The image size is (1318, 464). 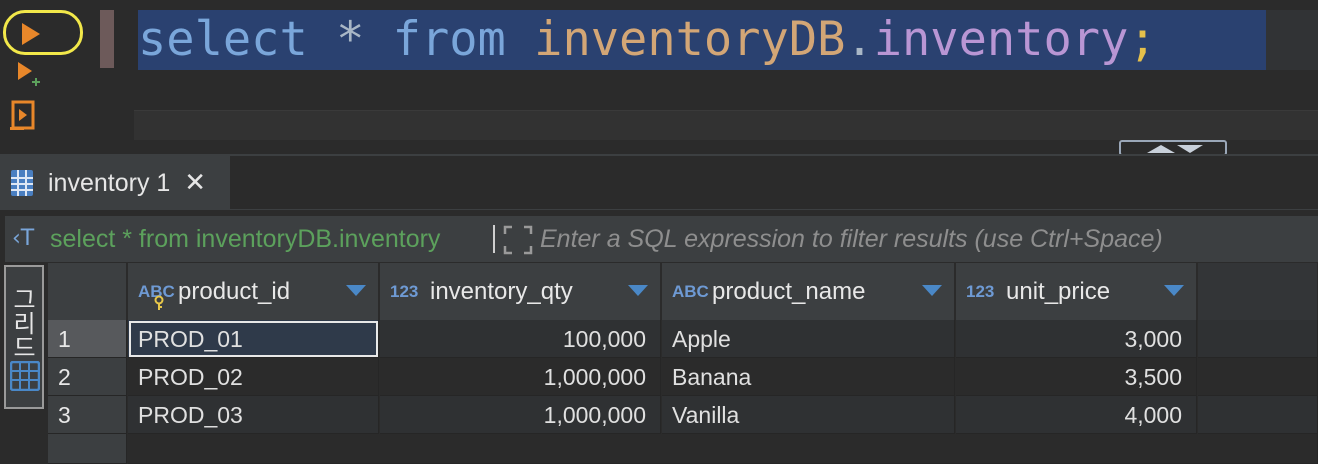 I want to click on filter-bar: ‹T select * from inventoryDB.inventory, so click(x=659, y=237).